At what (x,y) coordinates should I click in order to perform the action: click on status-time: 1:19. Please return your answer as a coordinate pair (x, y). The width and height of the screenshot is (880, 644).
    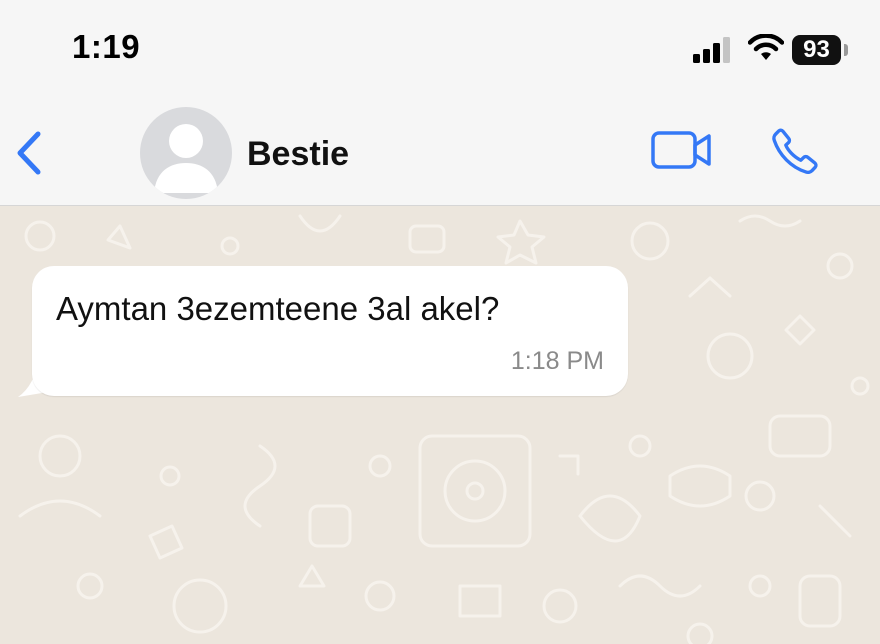
    Looking at the image, I should click on (106, 46).